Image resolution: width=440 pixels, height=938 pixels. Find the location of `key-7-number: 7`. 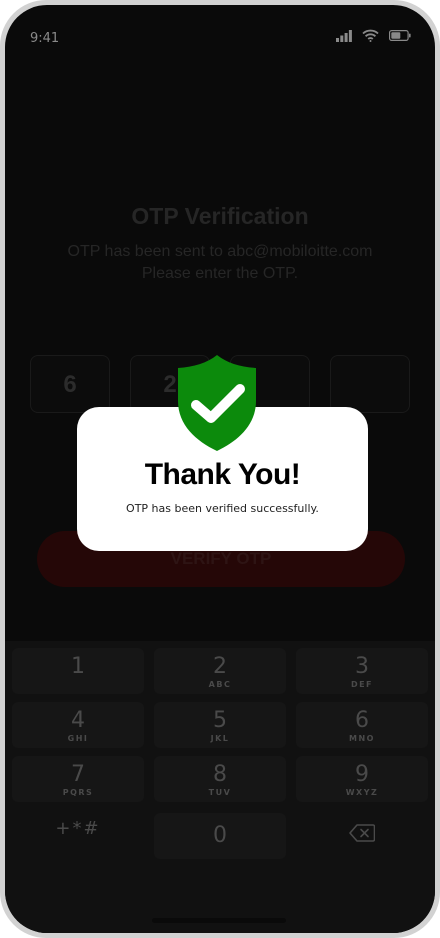

key-7-number: 7 is located at coordinates (78, 774).